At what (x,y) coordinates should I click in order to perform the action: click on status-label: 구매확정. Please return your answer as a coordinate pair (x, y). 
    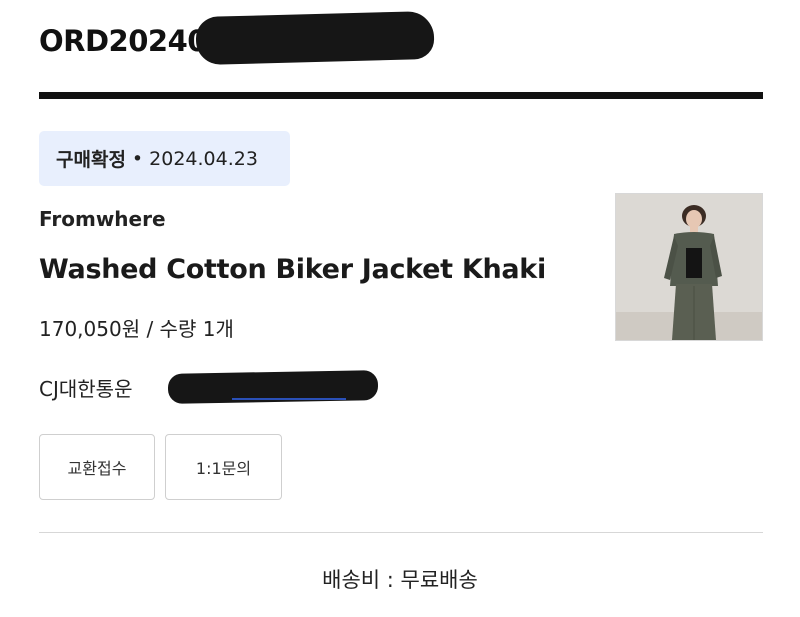
    Looking at the image, I should click on (91, 160).